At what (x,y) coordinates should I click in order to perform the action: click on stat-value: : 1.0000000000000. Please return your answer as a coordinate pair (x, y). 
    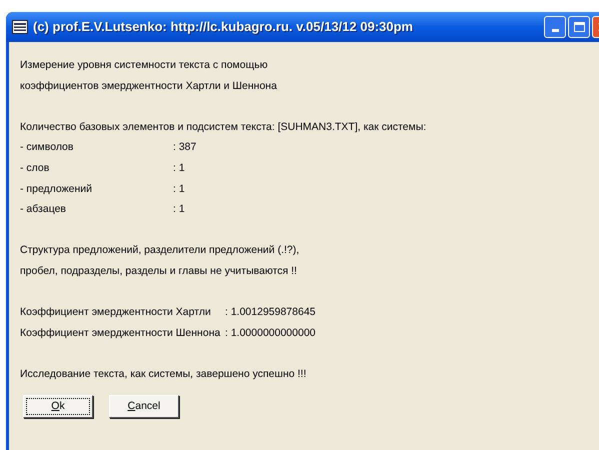
    Looking at the image, I should click on (270, 333).